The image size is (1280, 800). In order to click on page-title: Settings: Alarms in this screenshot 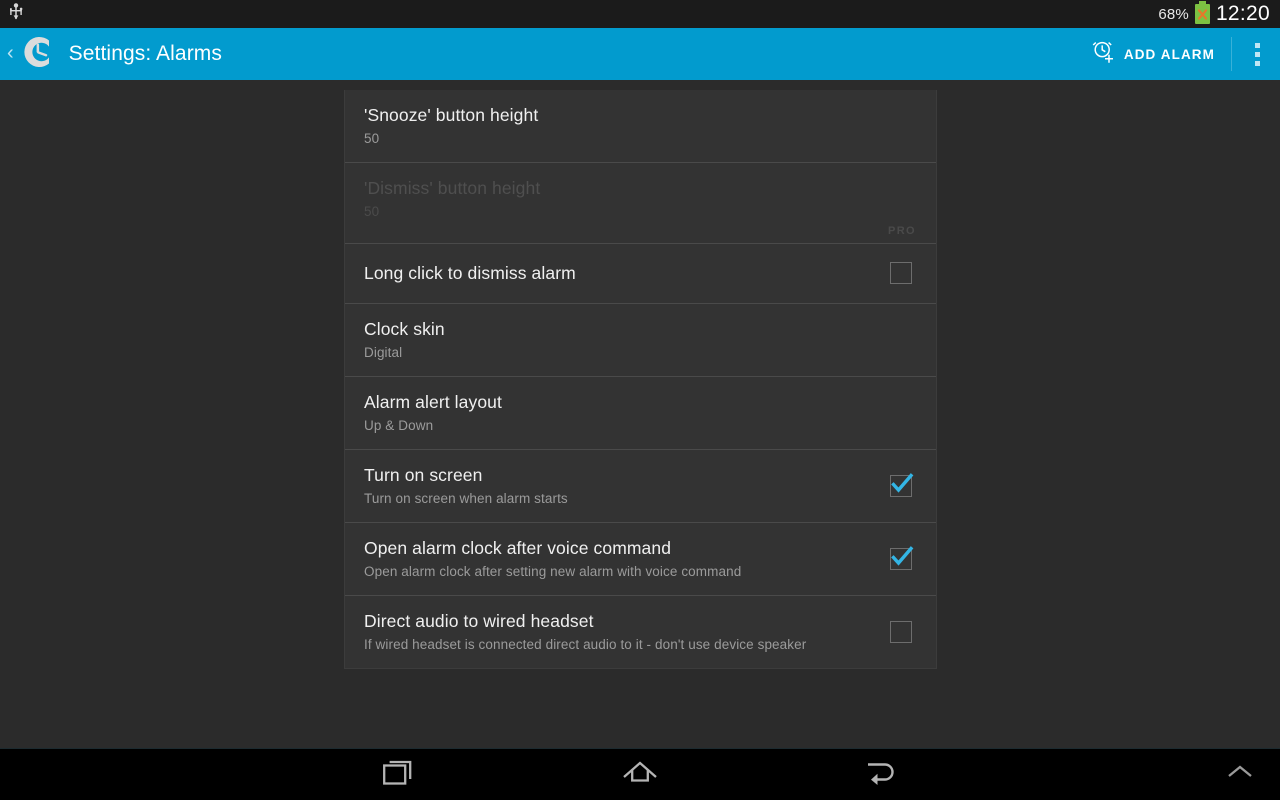, I will do `click(145, 53)`.